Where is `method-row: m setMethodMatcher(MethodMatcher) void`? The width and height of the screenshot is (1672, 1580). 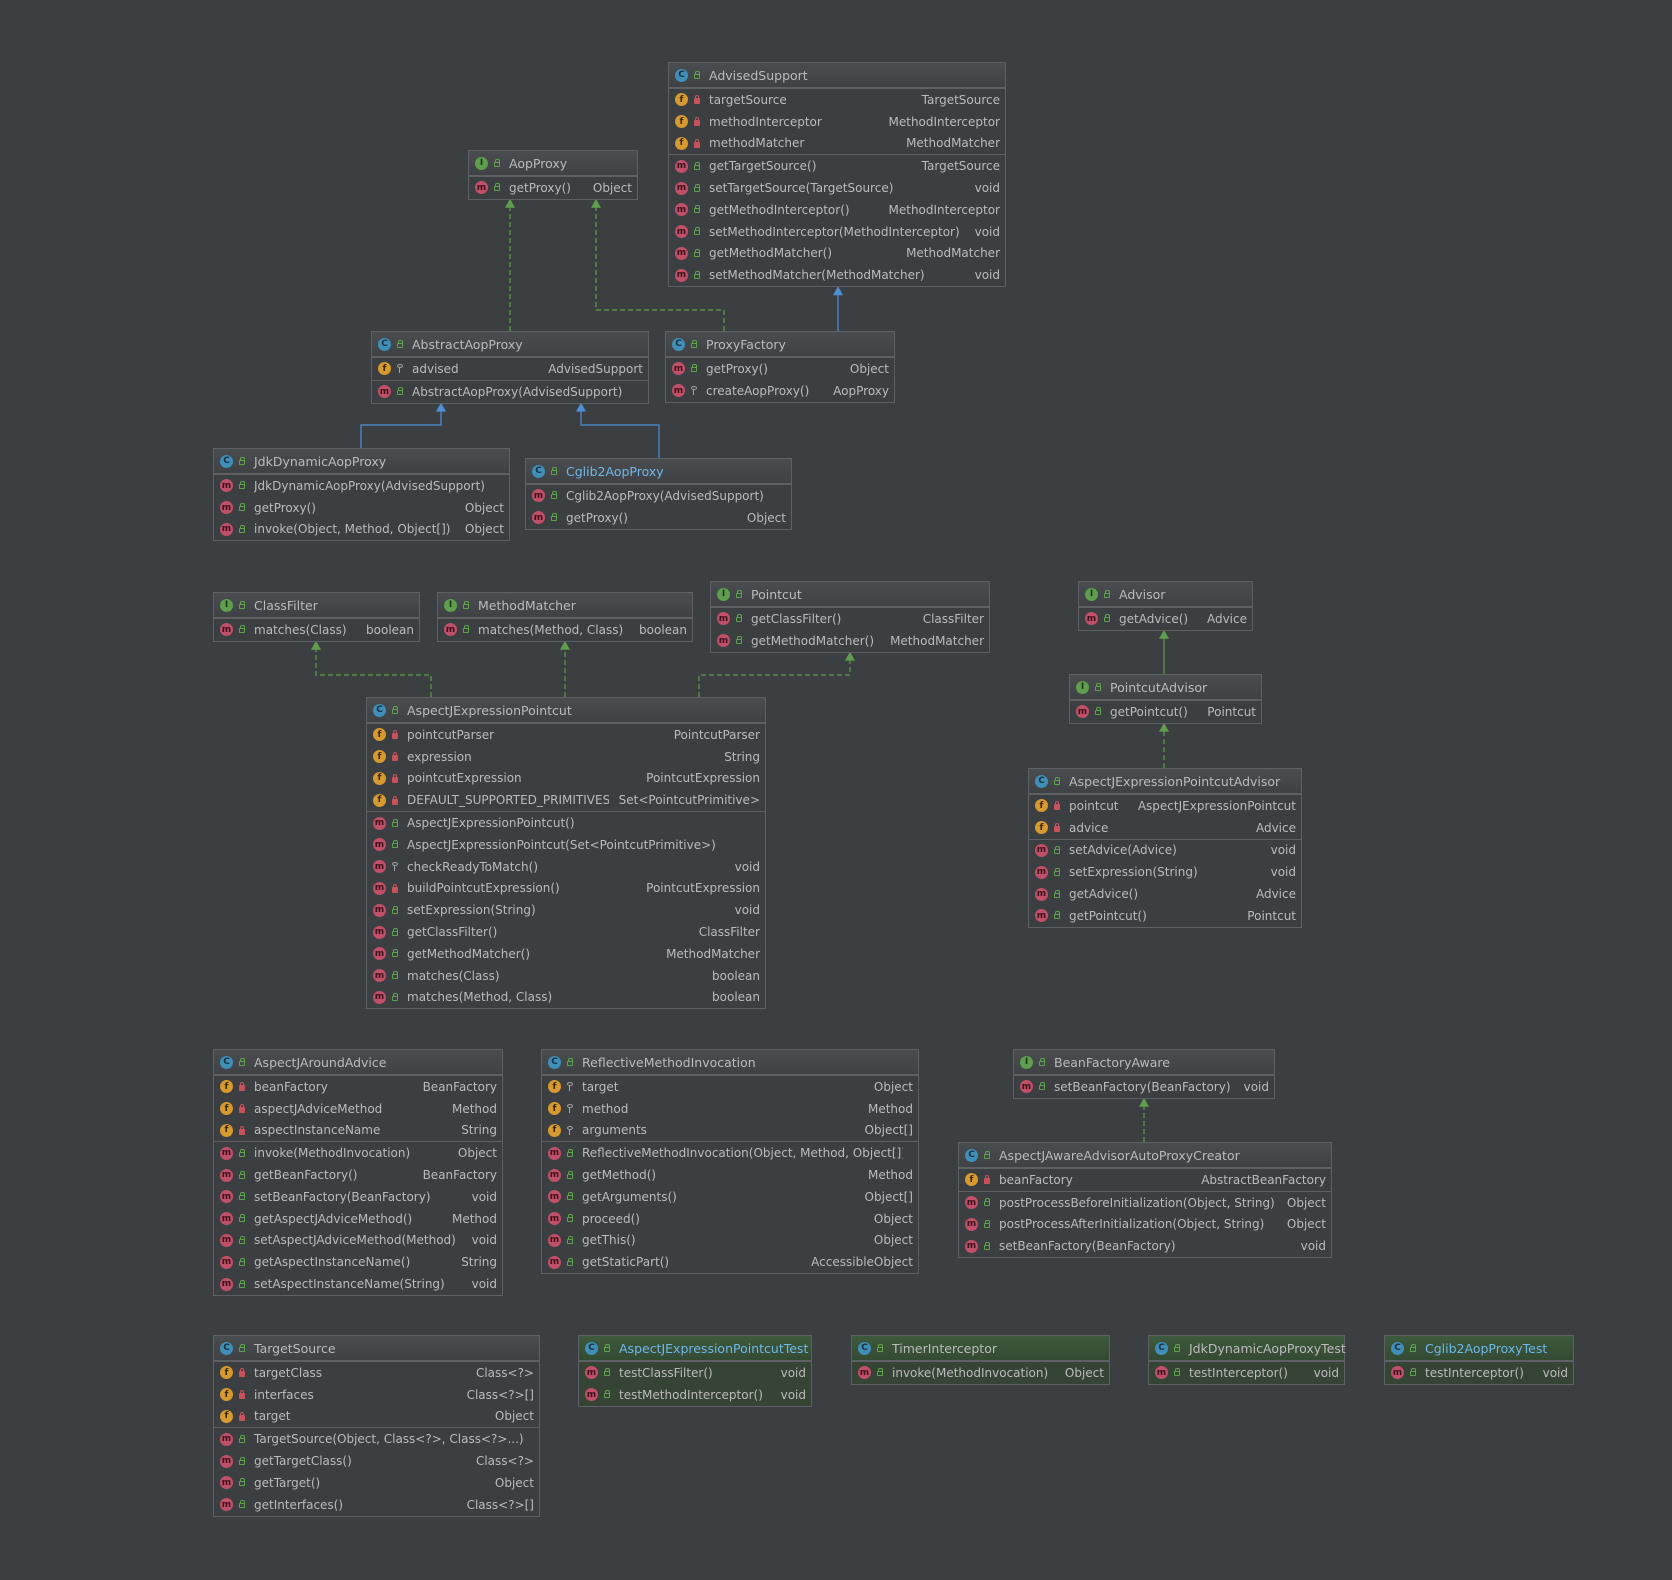 method-row: m setMethodMatcher(MethodMatcher) void is located at coordinates (837, 275).